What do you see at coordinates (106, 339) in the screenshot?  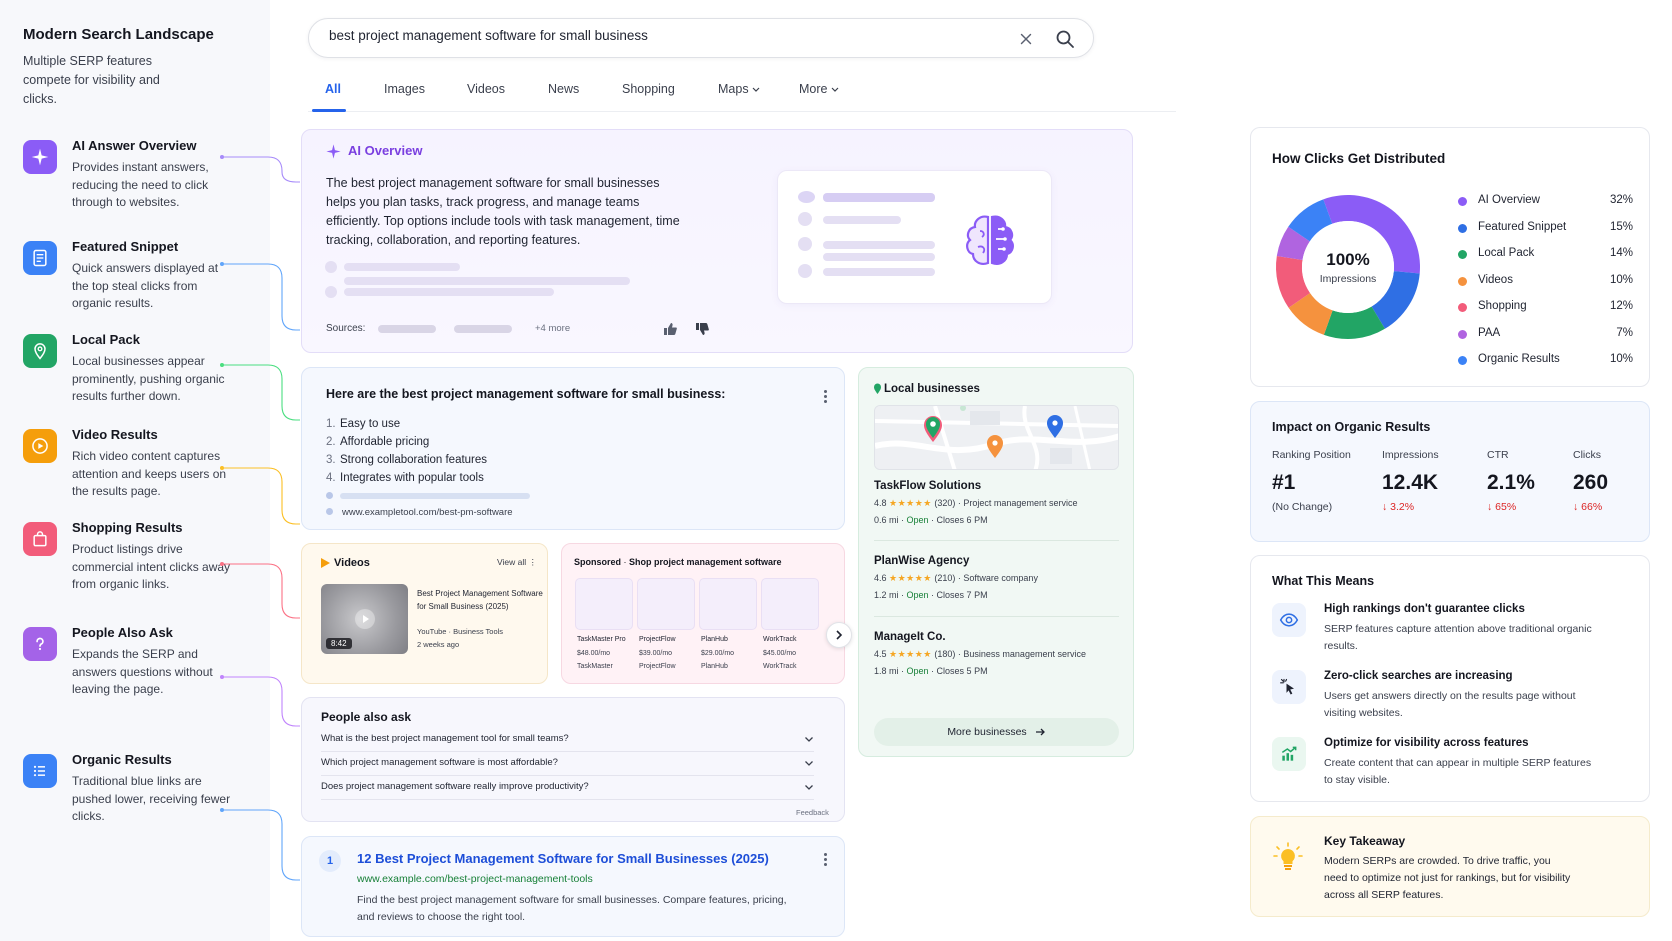 I see `feature-name: Local Pack` at bounding box center [106, 339].